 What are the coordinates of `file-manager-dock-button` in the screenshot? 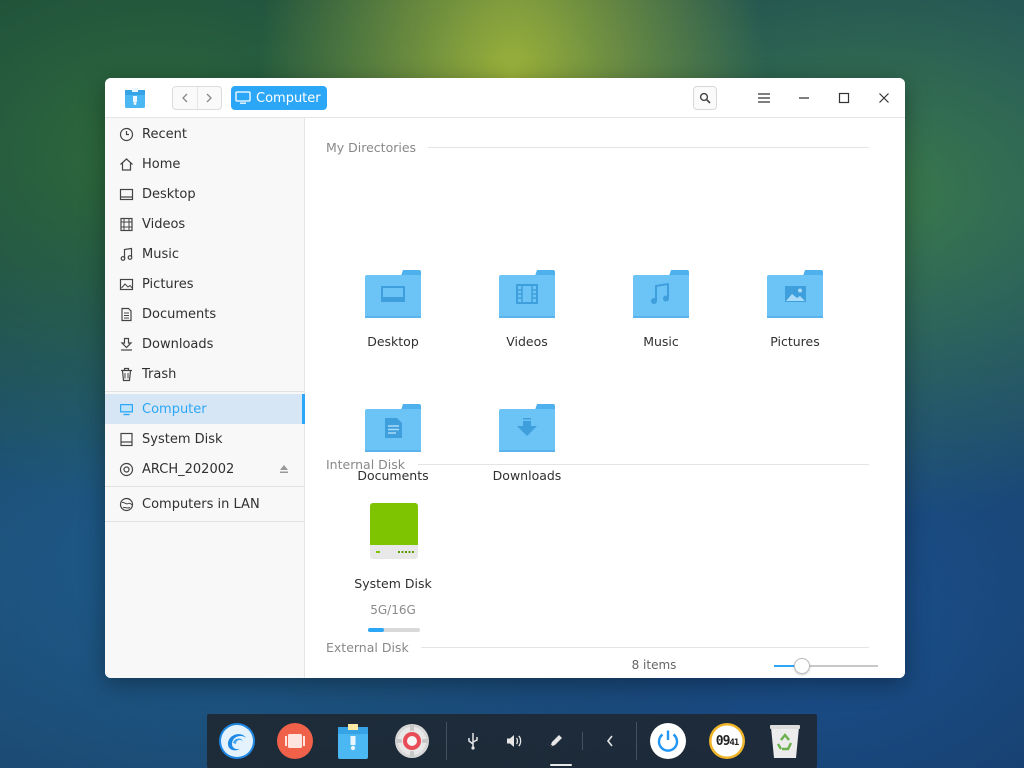 It's located at (353, 741).